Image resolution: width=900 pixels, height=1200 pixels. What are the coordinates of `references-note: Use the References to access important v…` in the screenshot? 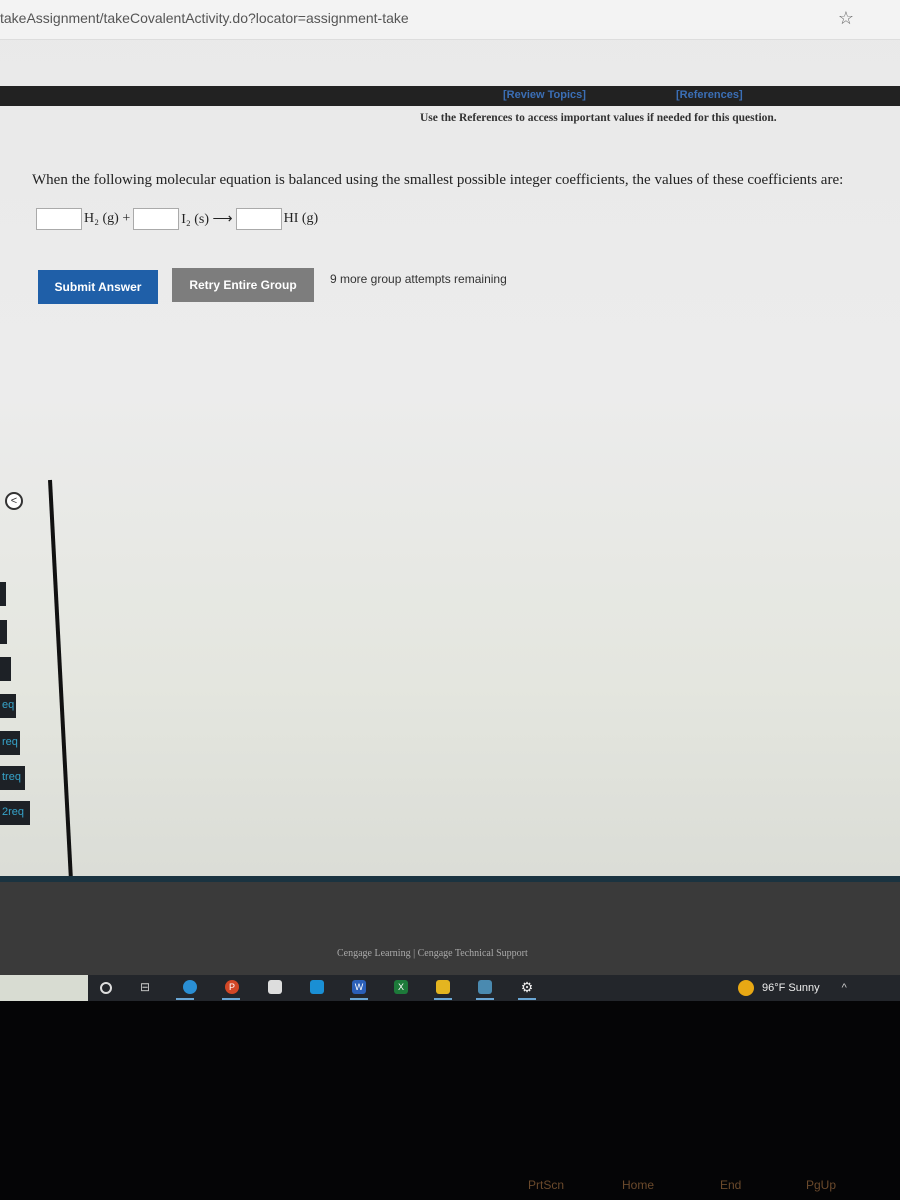 It's located at (598, 118).